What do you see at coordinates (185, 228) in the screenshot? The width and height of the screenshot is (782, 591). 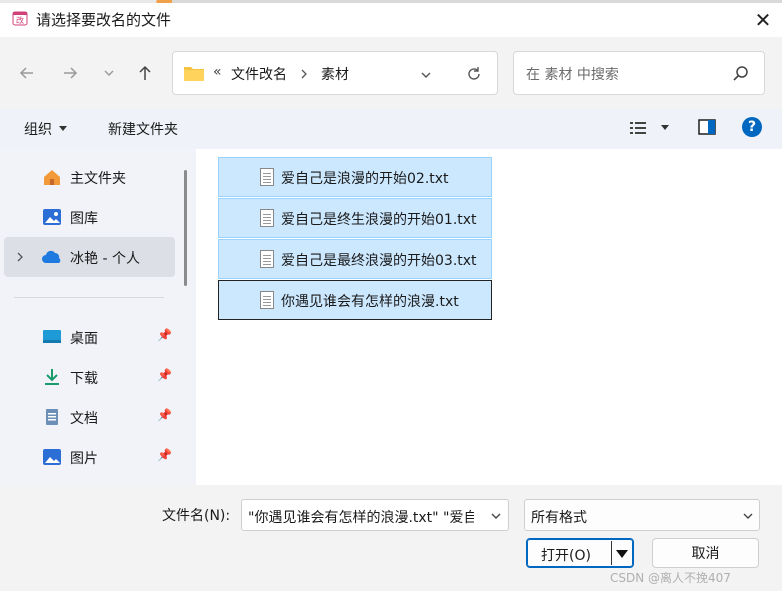 I see `nav-scrollbar` at bounding box center [185, 228].